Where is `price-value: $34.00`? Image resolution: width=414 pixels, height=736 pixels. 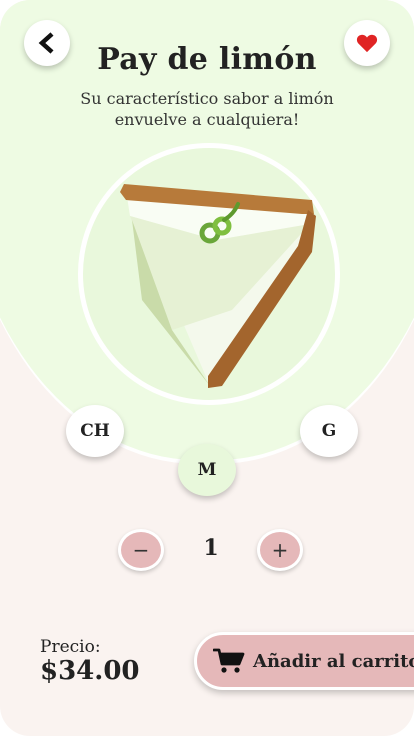 price-value: $34.00 is located at coordinates (90, 671).